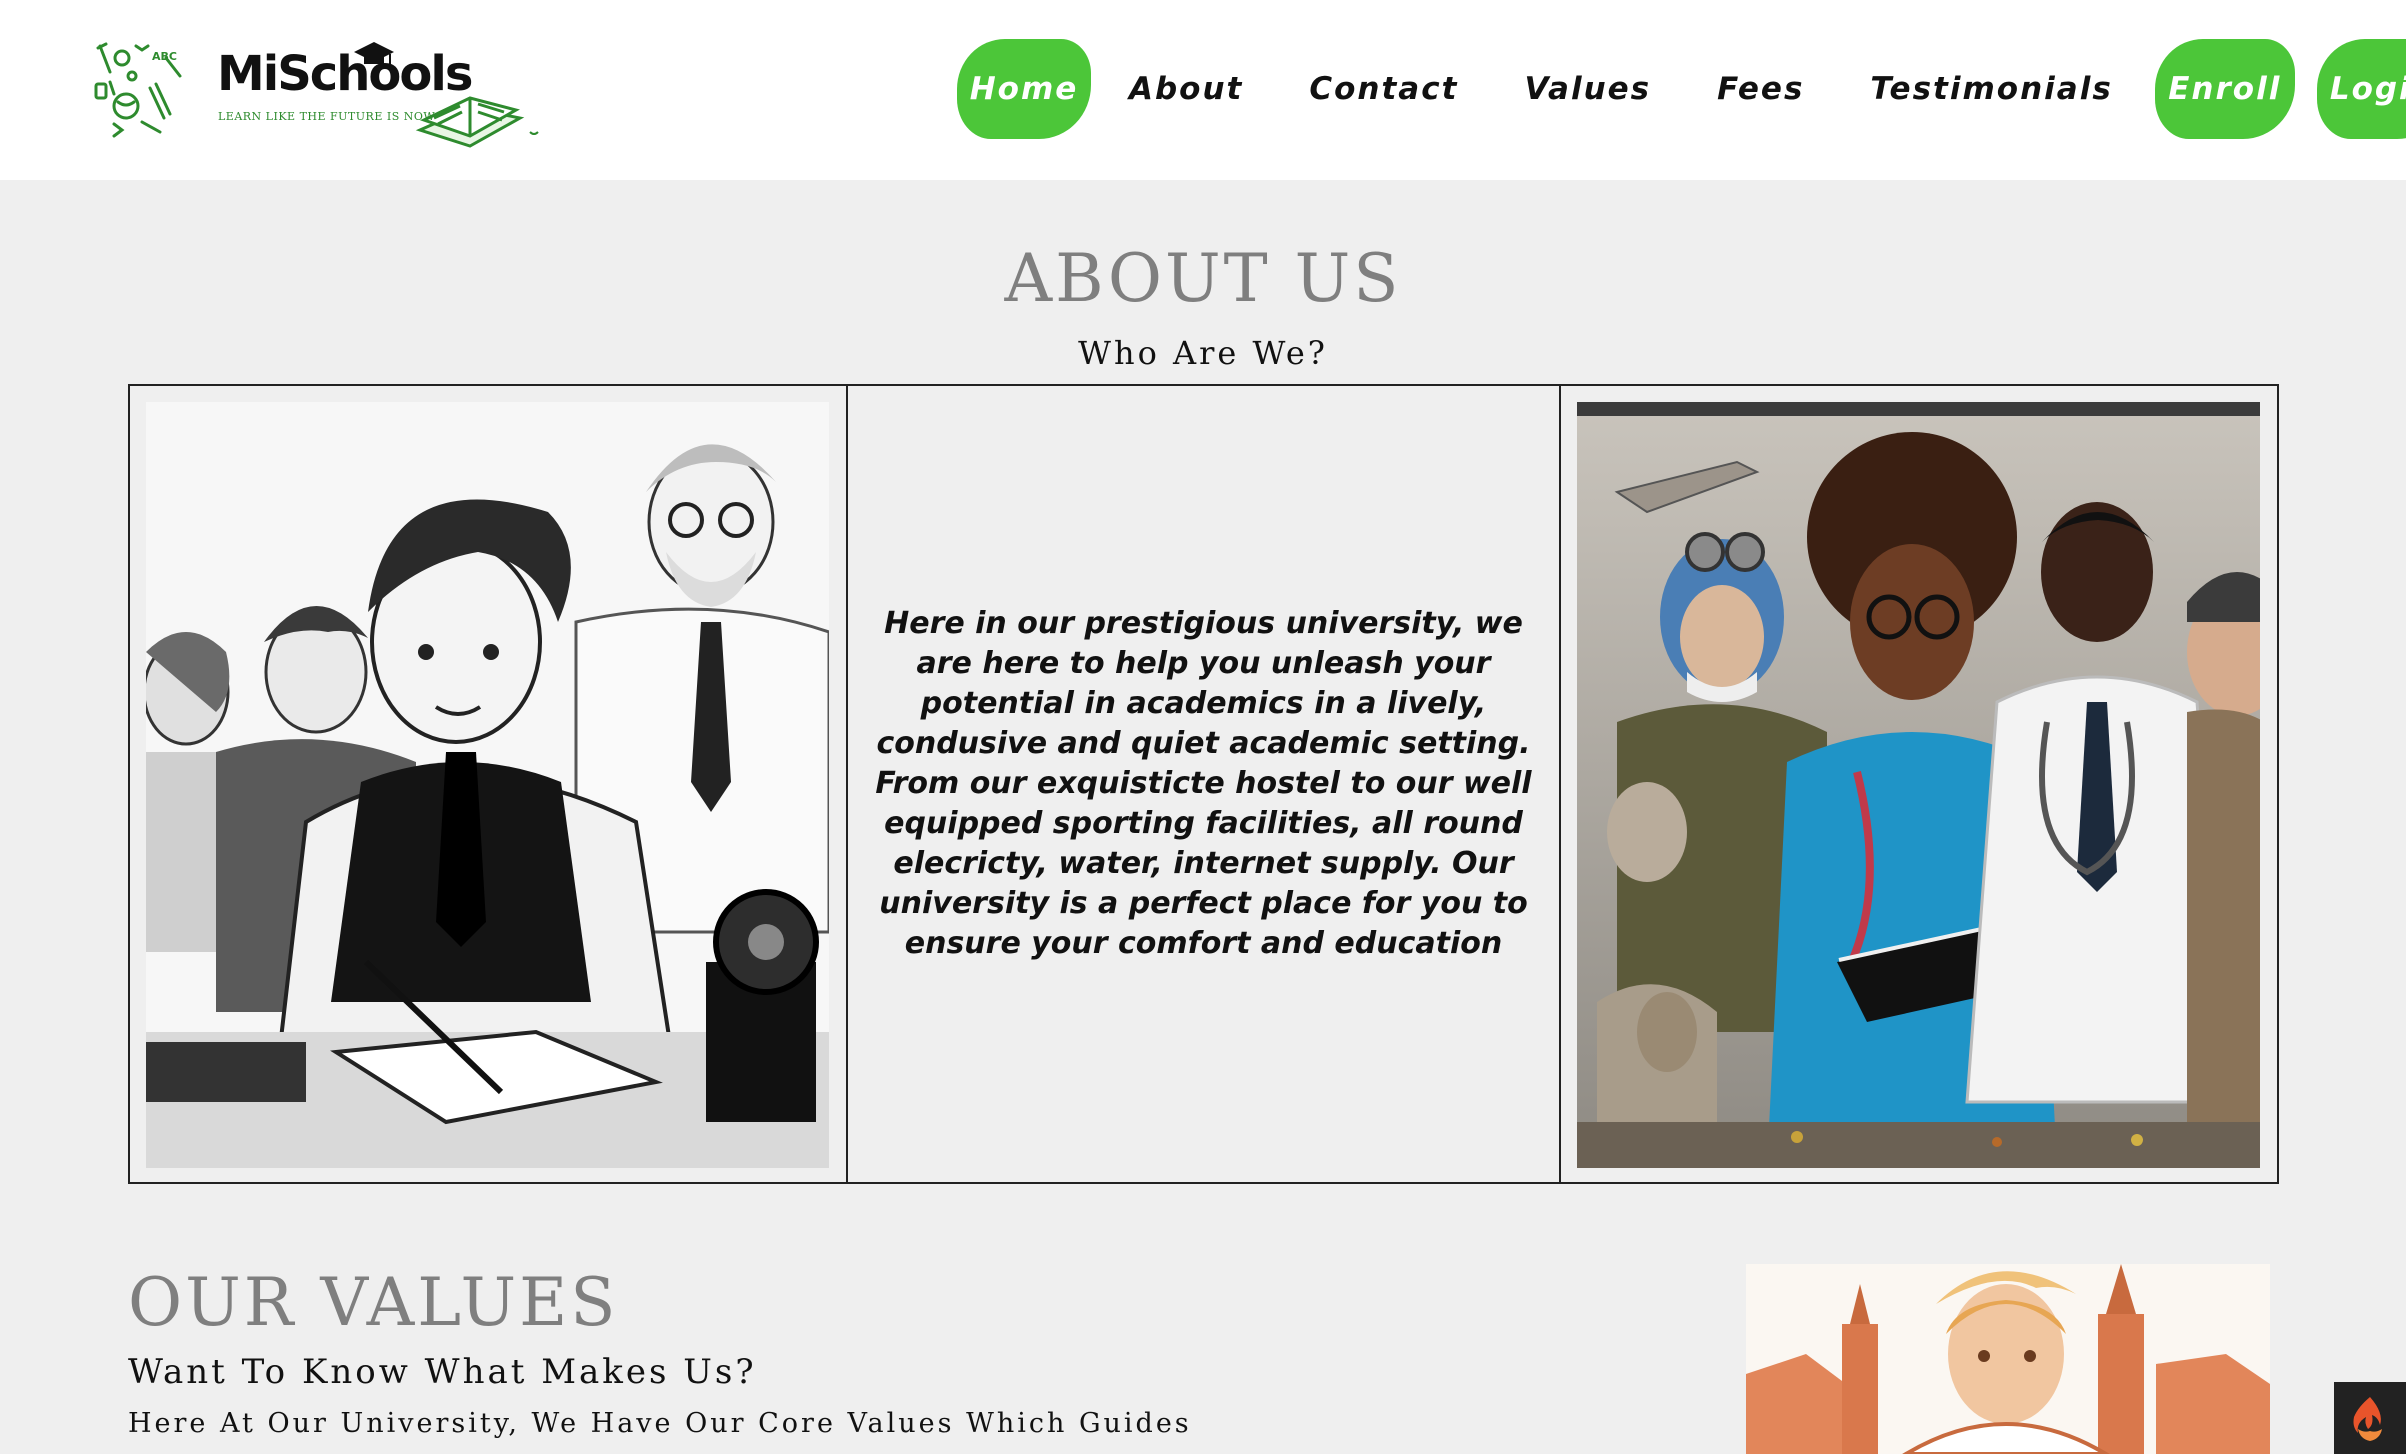 This screenshot has height=1454, width=2406. I want to click on flame-widget, so click(2370, 1418).